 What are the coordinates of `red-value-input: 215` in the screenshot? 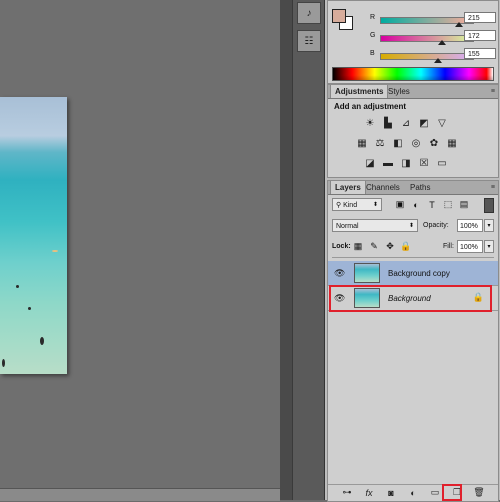 It's located at (480, 17).